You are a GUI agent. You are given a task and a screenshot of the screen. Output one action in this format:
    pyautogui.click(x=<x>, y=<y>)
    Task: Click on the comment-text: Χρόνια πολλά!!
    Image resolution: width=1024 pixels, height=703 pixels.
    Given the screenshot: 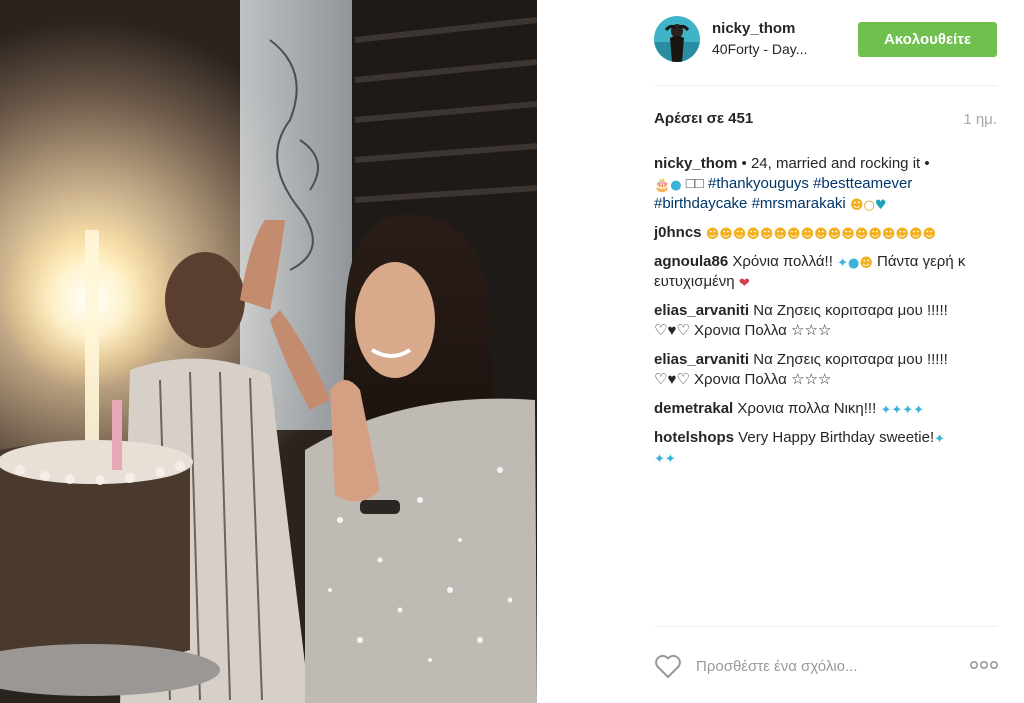 What is the action you would take?
    pyautogui.click(x=780, y=261)
    